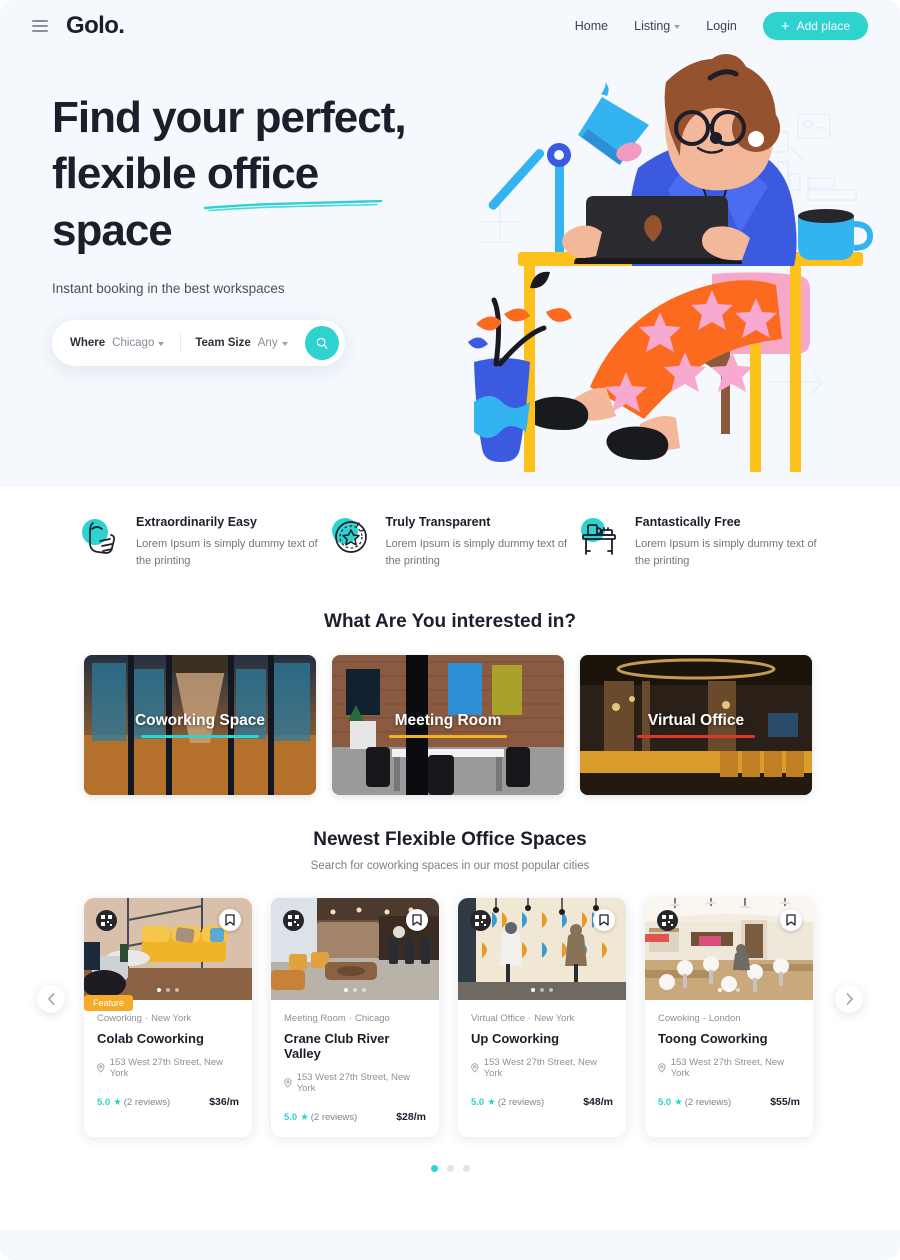 The image size is (900, 1260). I want to click on category-card-meeting-room: Meeting Room, so click(448, 725).